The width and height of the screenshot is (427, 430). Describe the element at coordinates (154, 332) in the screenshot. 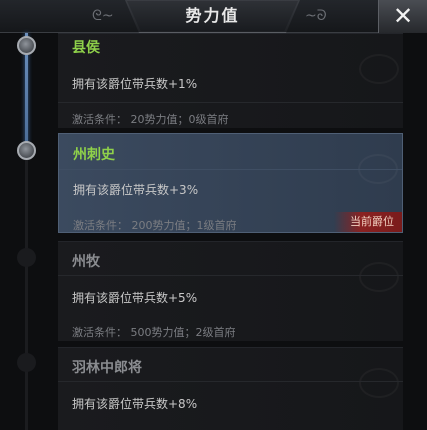

I see `rank-condition: 激活条件： 500势力值；2级首府` at that location.